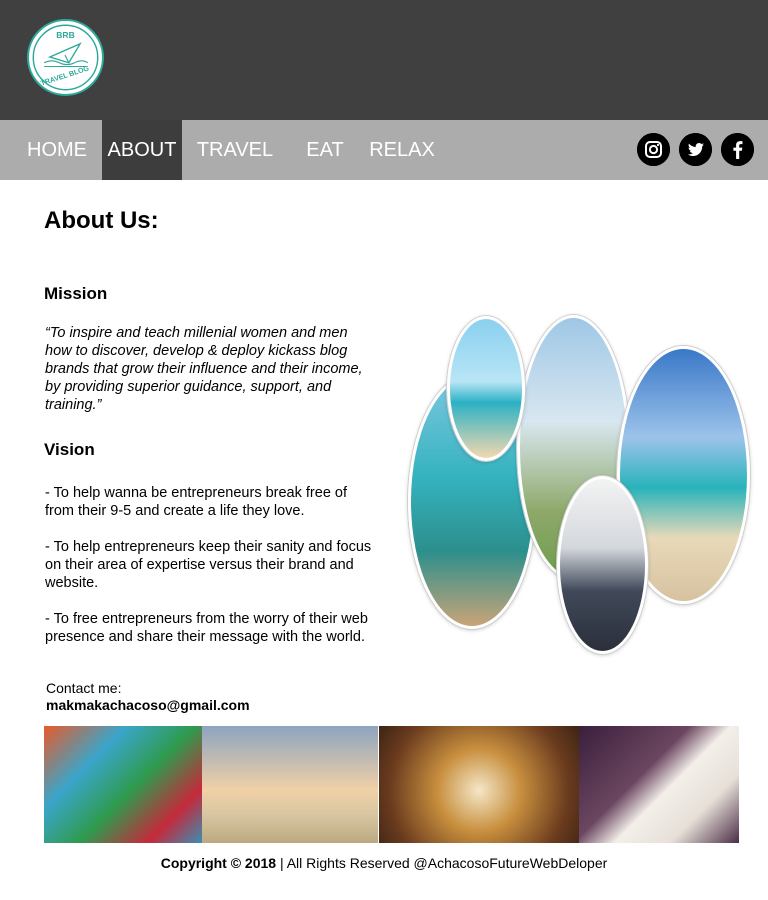 The image size is (768, 900). What do you see at coordinates (123, 784) in the screenshot?
I see `gallery-photo-vegetables` at bounding box center [123, 784].